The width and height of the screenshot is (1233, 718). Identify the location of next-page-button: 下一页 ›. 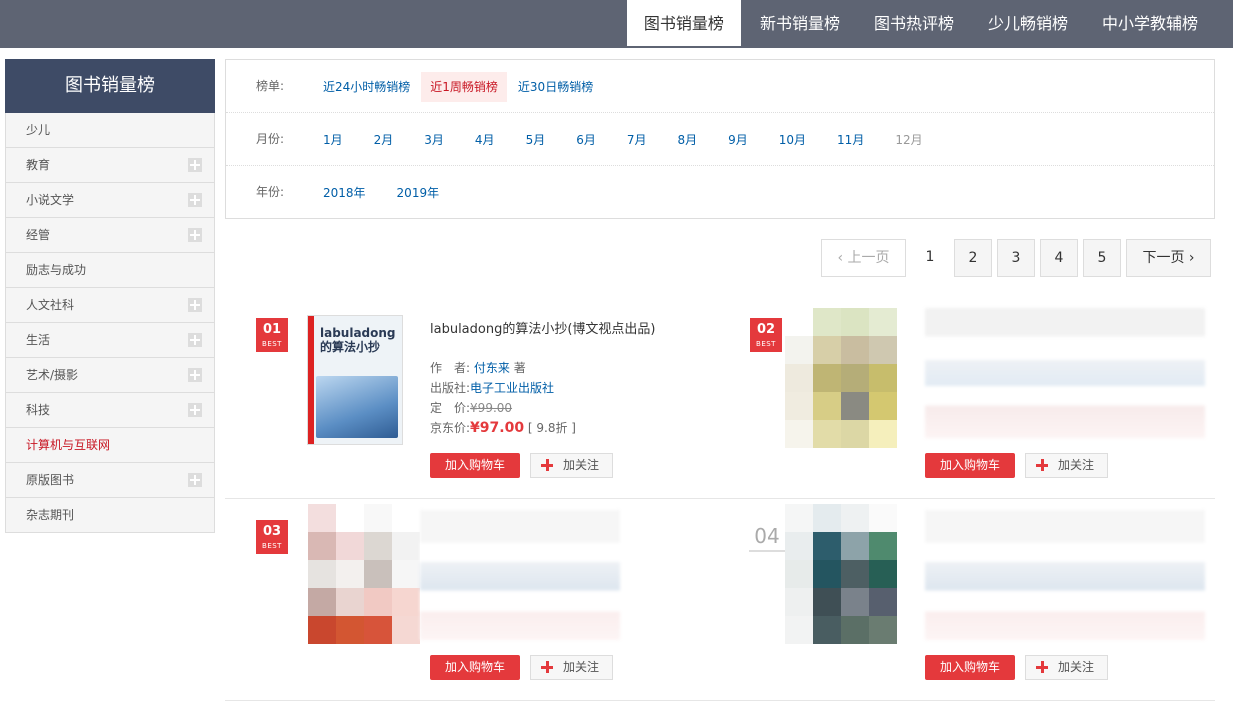
(1168, 258).